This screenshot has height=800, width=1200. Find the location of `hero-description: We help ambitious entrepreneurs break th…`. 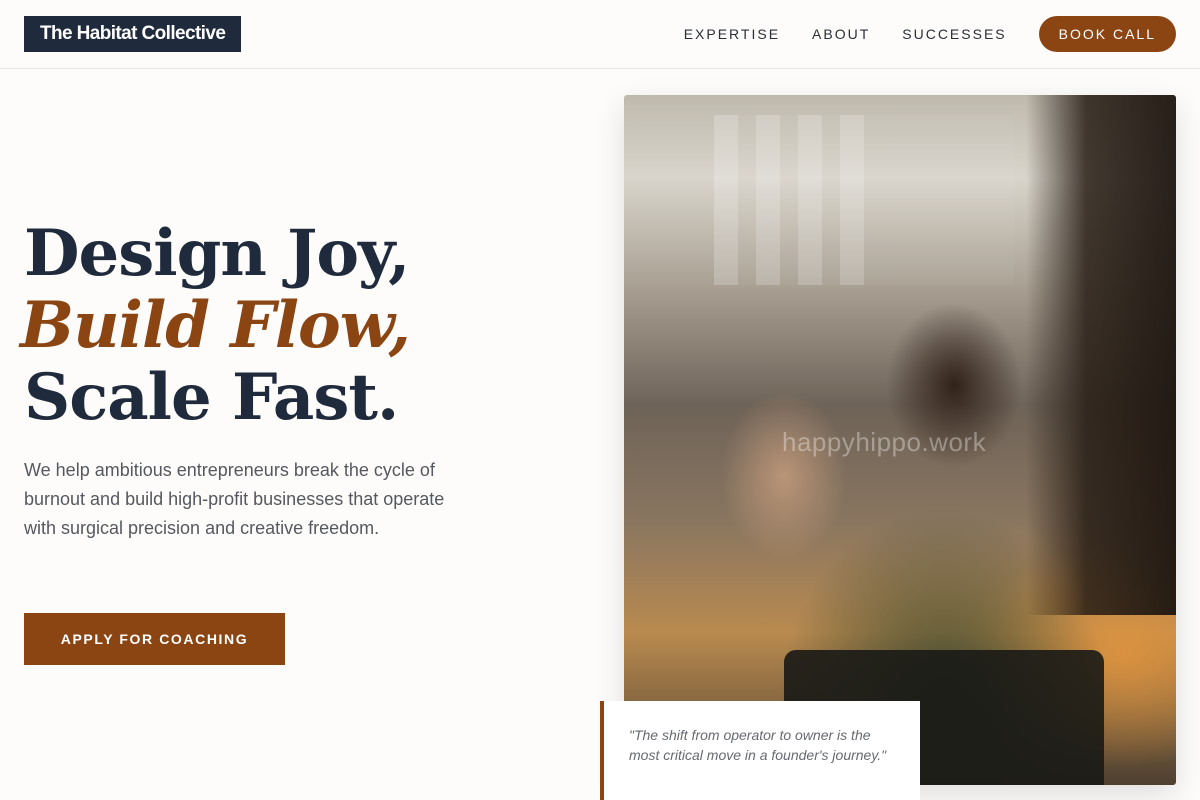

hero-description: We help ambitious entrepreneurs break th… is located at coordinates (234, 499).